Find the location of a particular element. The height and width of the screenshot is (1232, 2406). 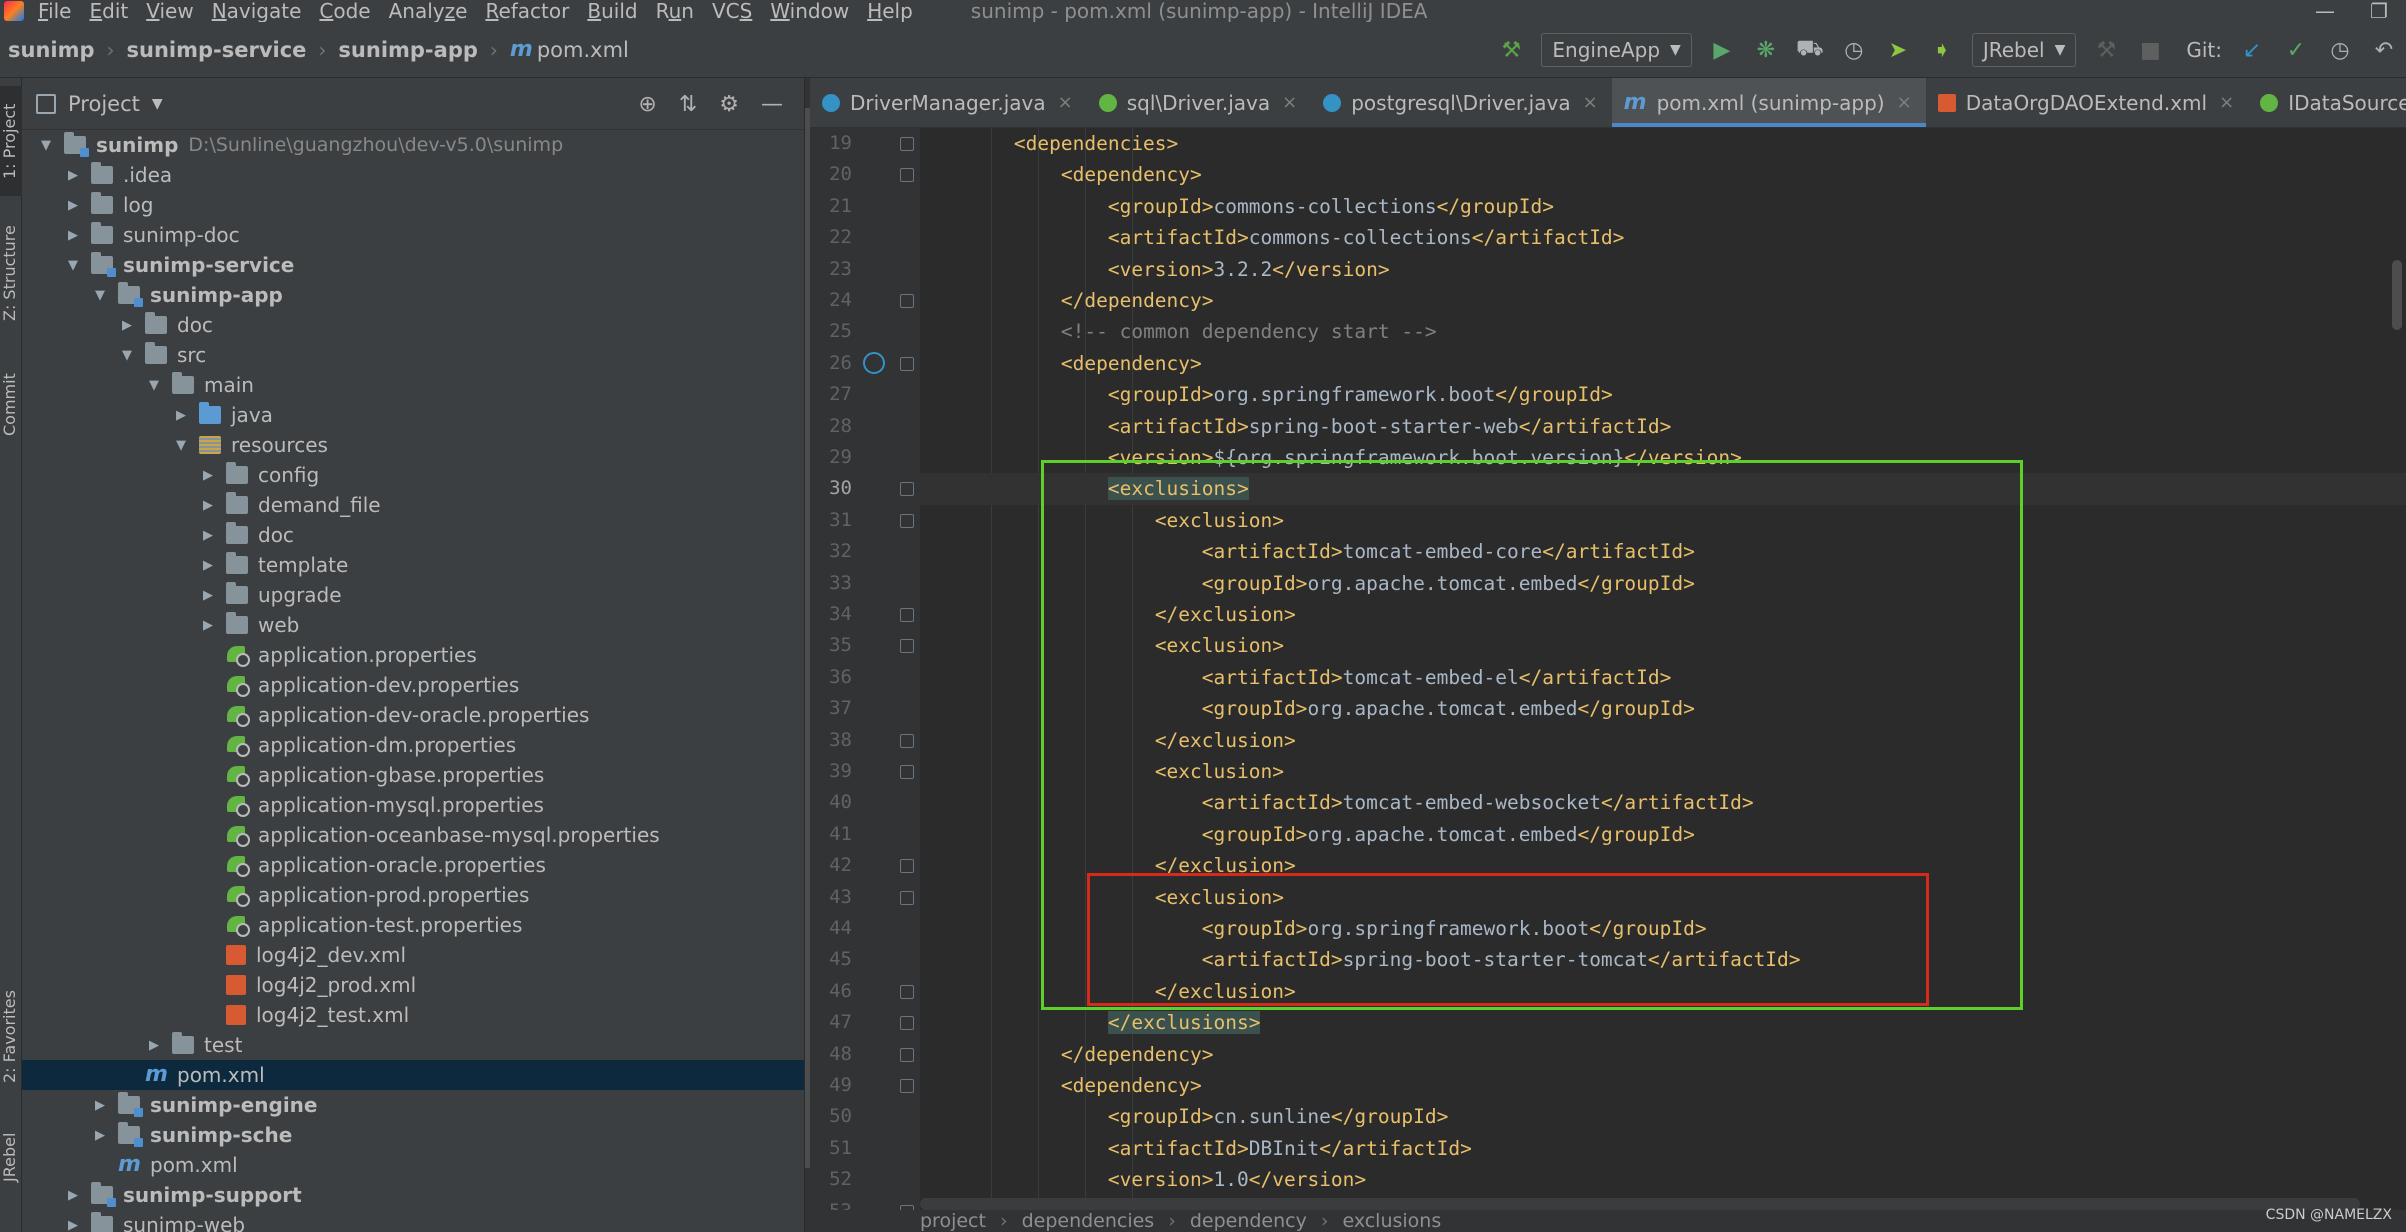

run-configuration-select: EngineApp ▼ is located at coordinates (1616, 50).